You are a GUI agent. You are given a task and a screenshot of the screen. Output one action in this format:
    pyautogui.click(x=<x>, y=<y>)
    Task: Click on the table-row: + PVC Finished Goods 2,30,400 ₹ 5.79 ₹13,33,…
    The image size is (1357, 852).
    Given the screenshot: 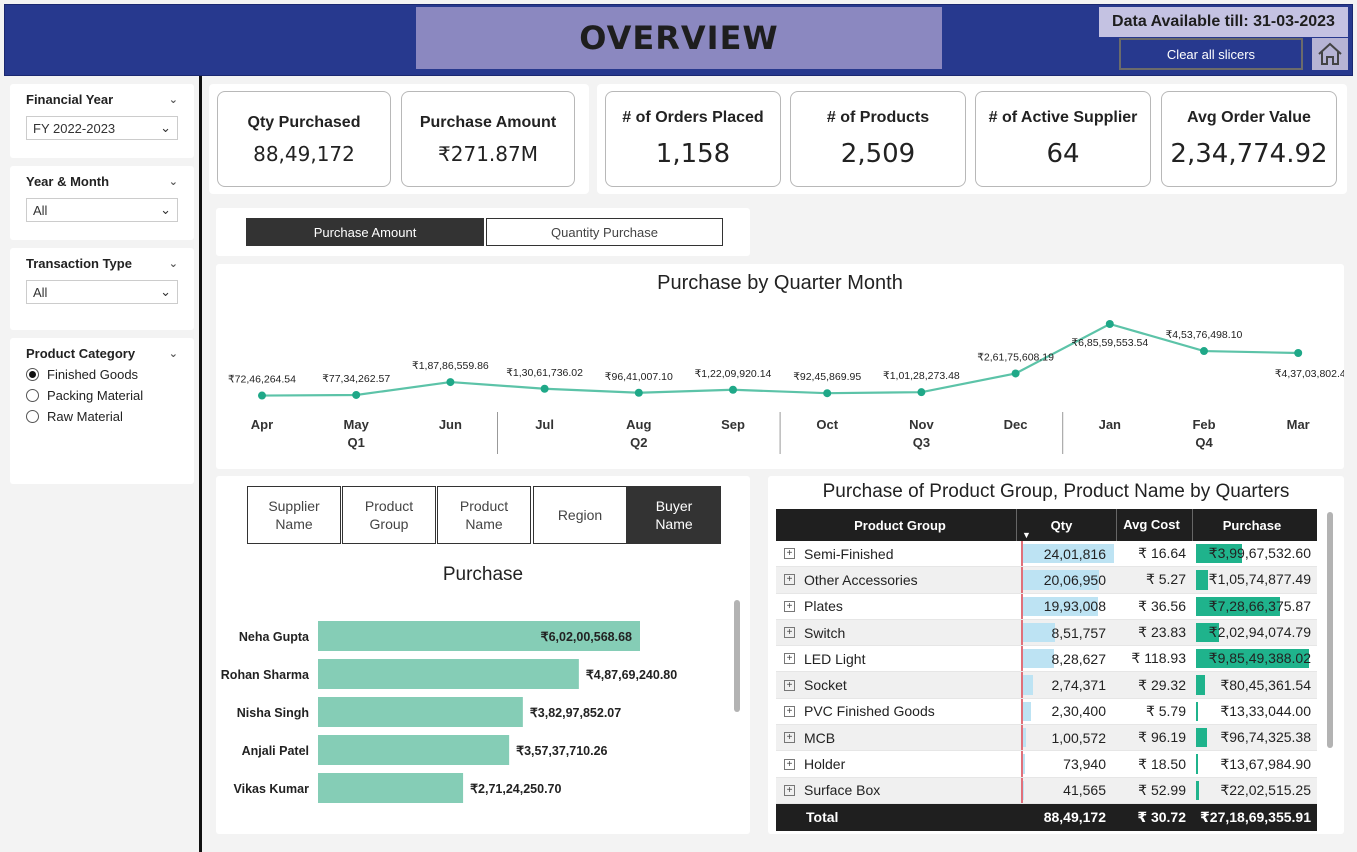 What is the action you would take?
    pyautogui.click(x=1046, y=712)
    